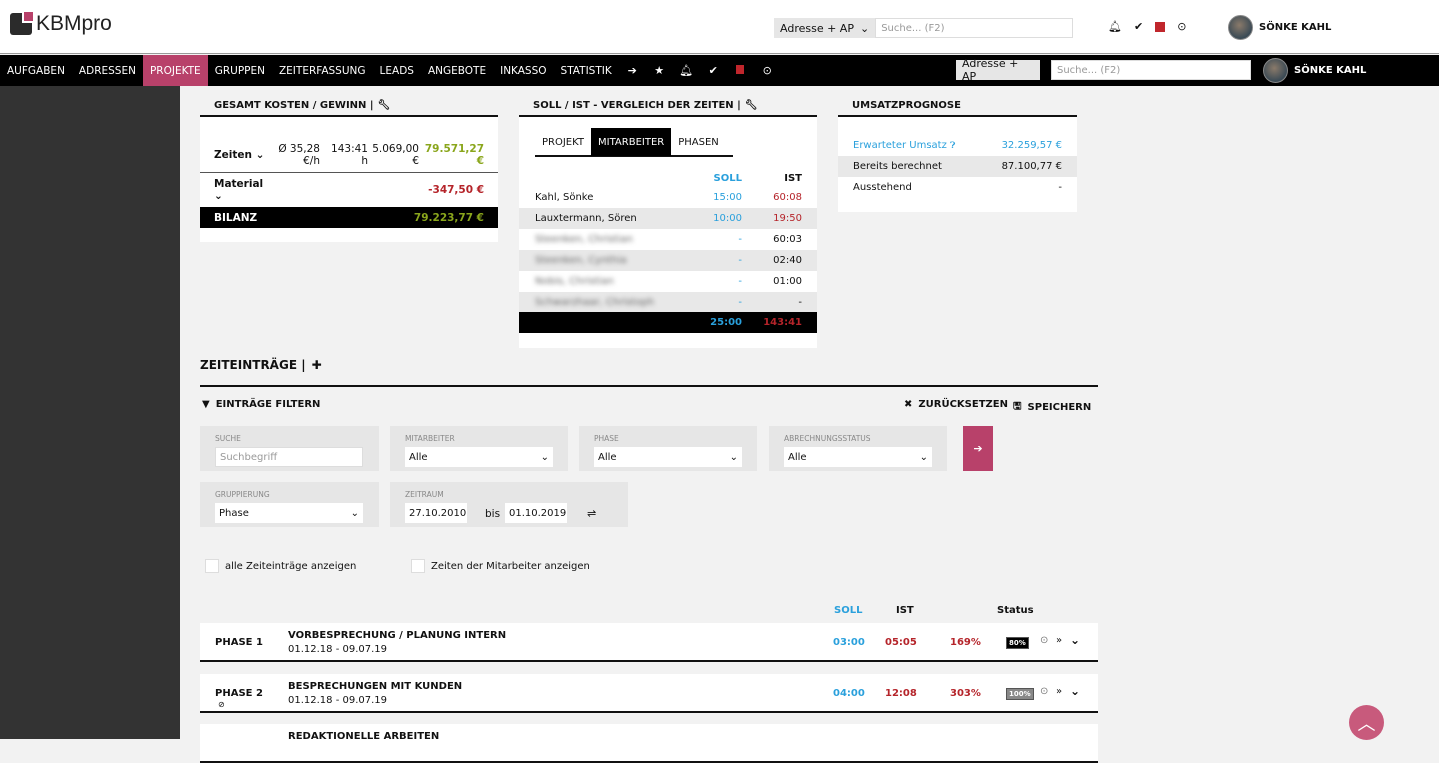 This screenshot has width=1439, height=763. I want to click on phase-dates: 01.12.18 - 09.07.19, so click(338, 700).